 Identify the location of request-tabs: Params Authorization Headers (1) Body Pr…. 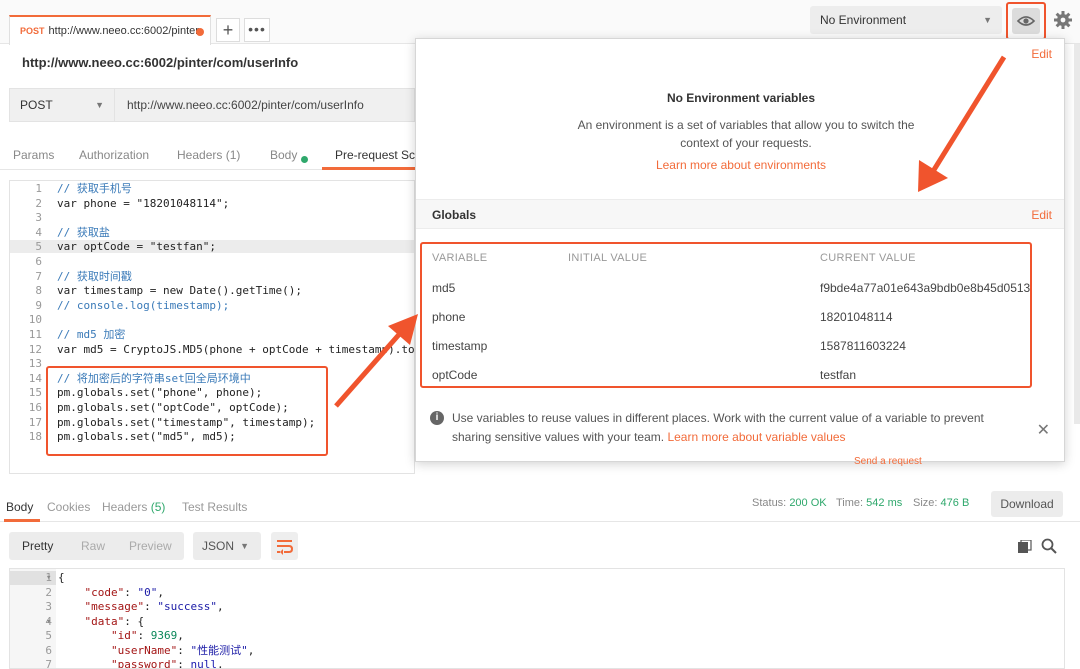
(209, 155).